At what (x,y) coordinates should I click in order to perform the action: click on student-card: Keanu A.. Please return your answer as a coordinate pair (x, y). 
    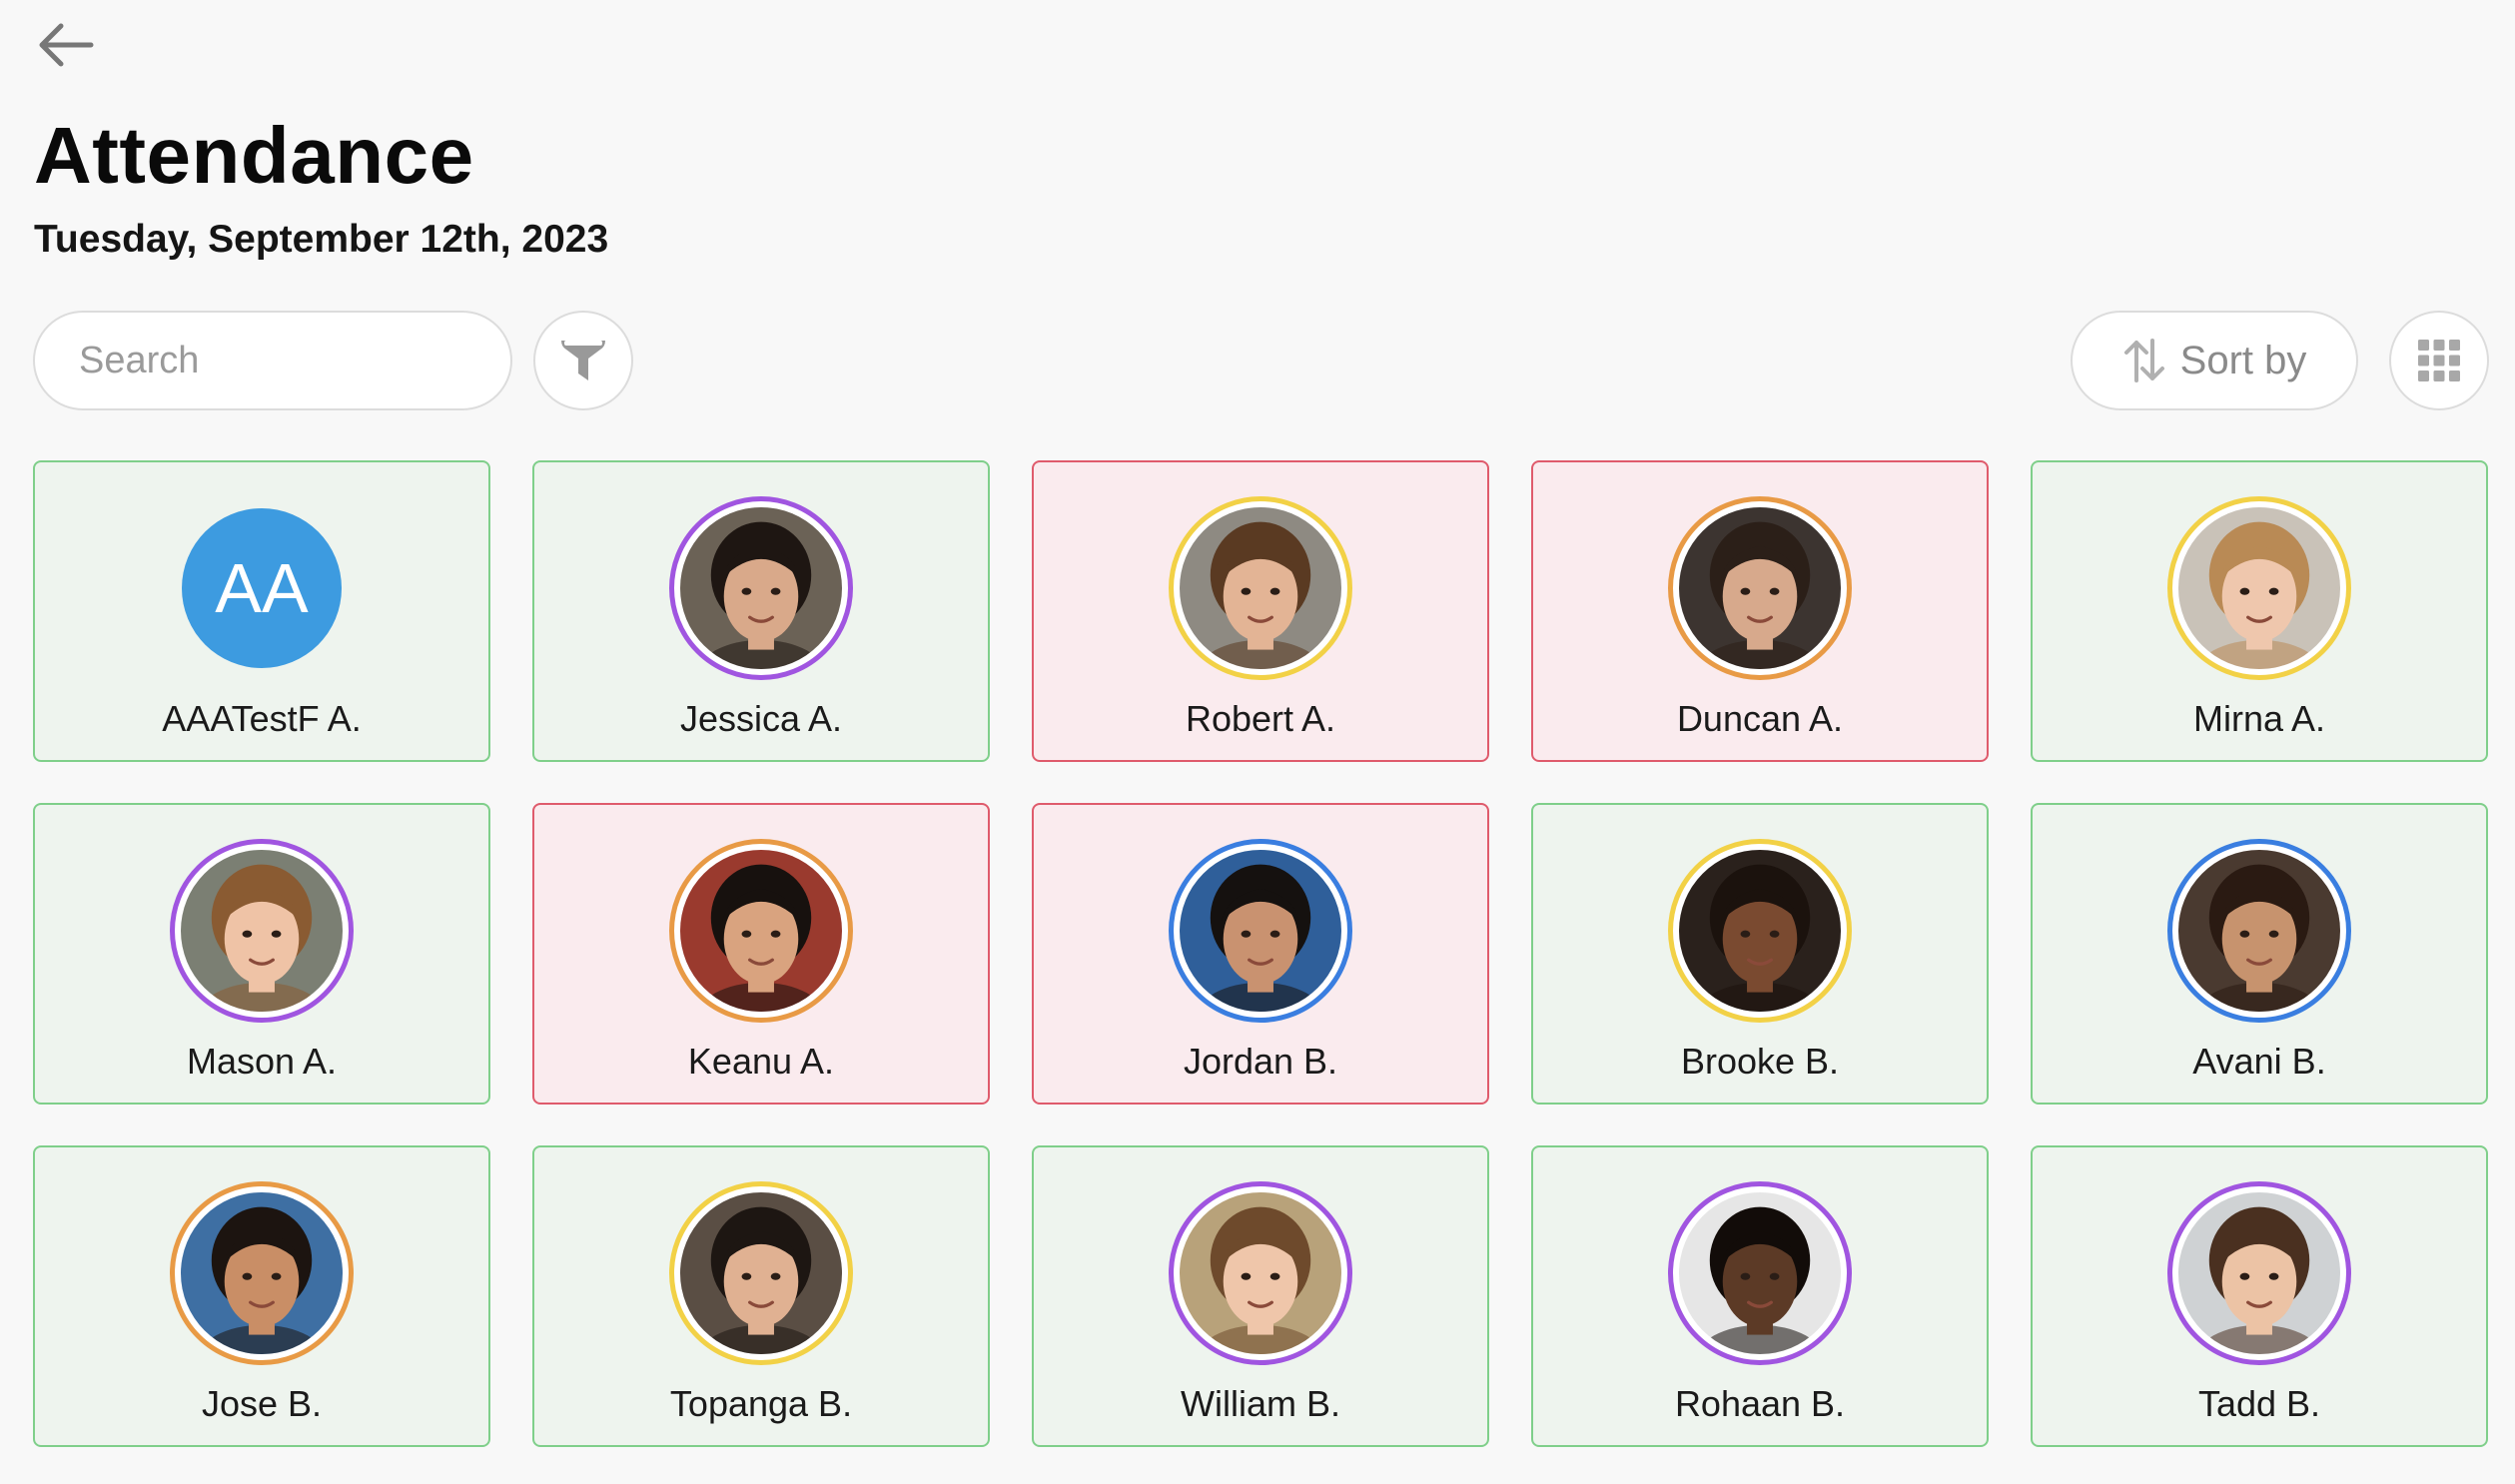
    Looking at the image, I should click on (761, 954).